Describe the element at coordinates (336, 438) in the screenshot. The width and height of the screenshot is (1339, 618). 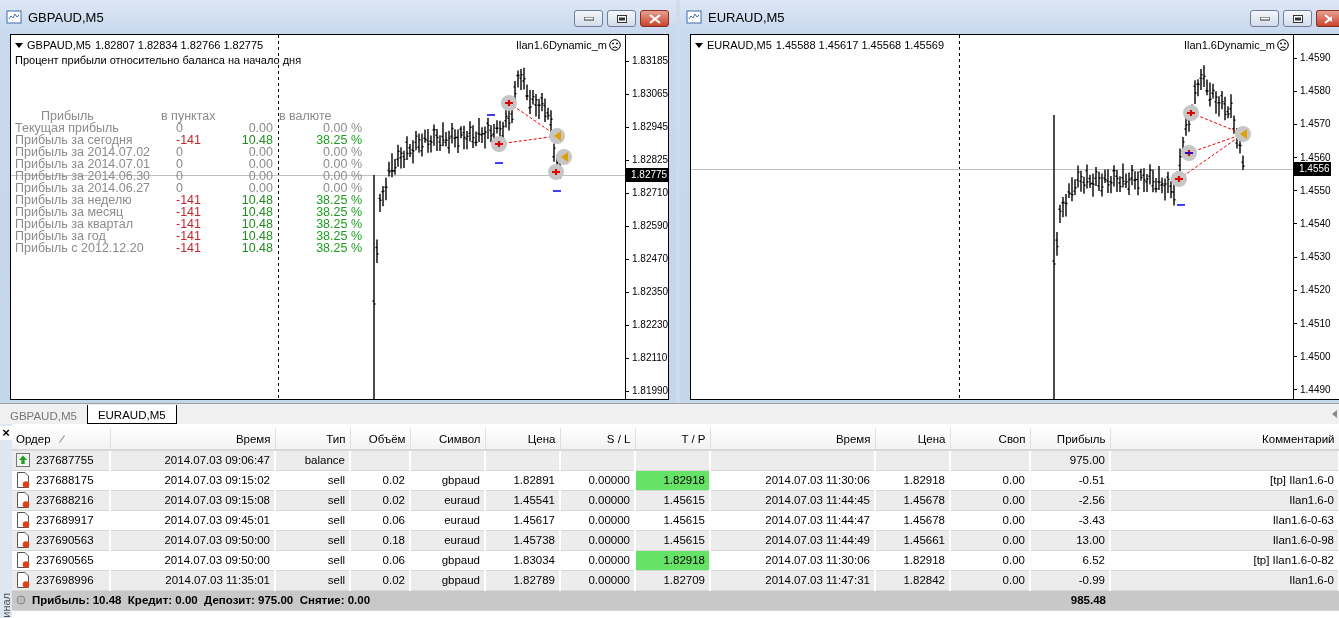
I see `column-header: Тип` at that location.